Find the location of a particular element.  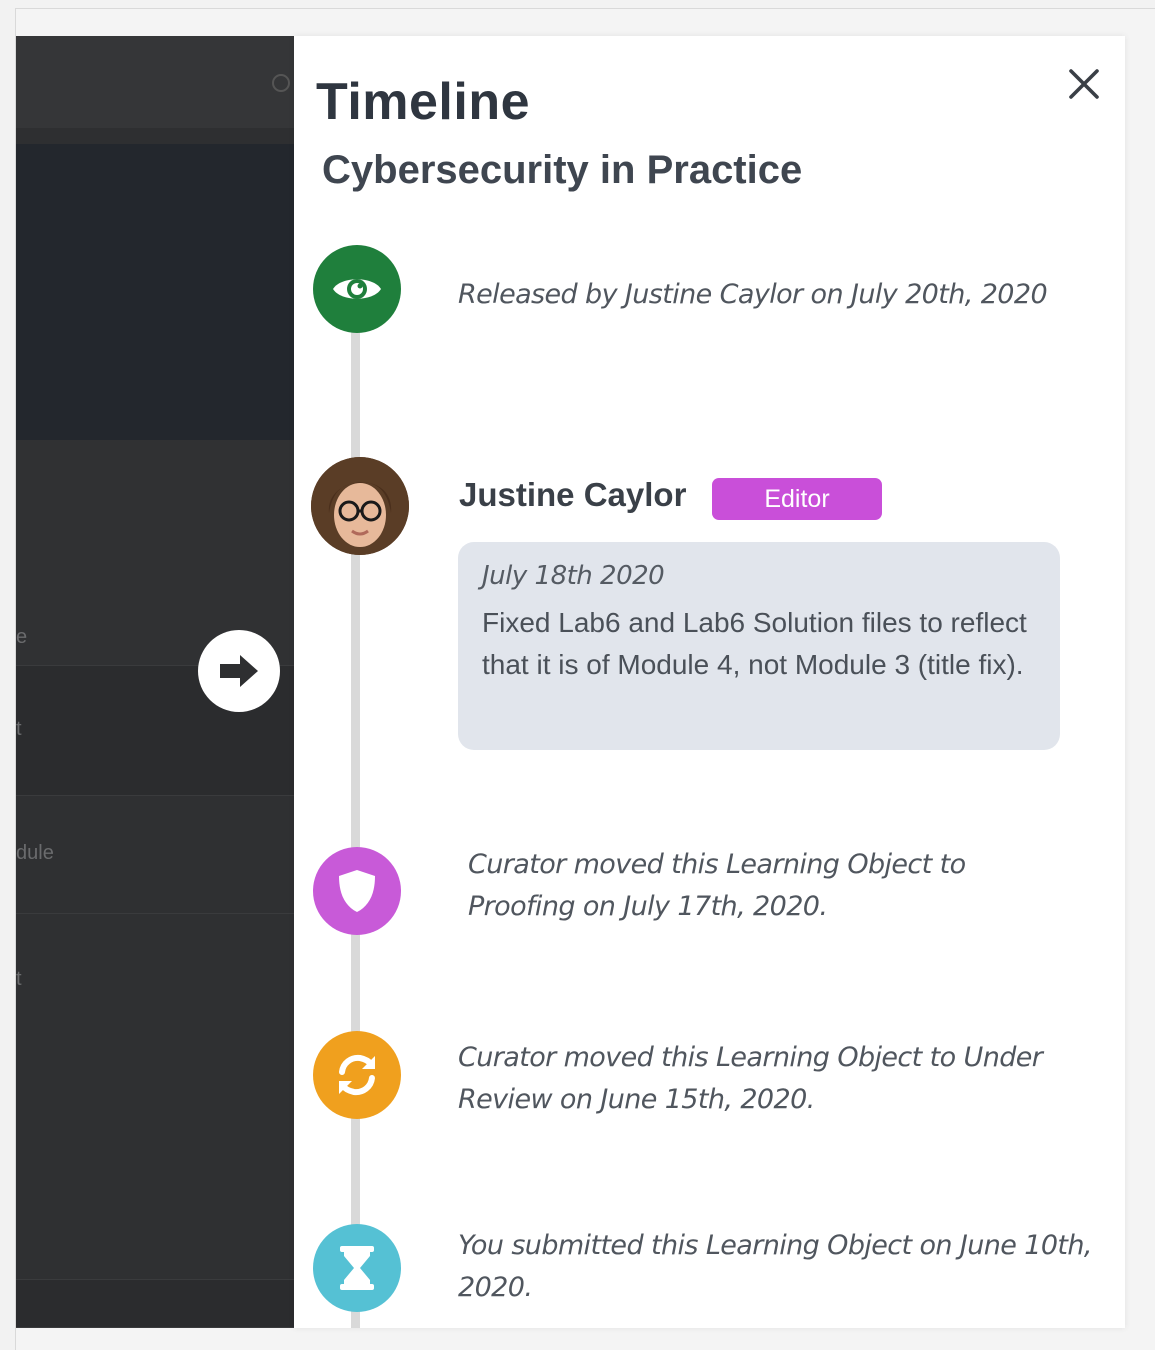

search-icon is located at coordinates (281, 83).